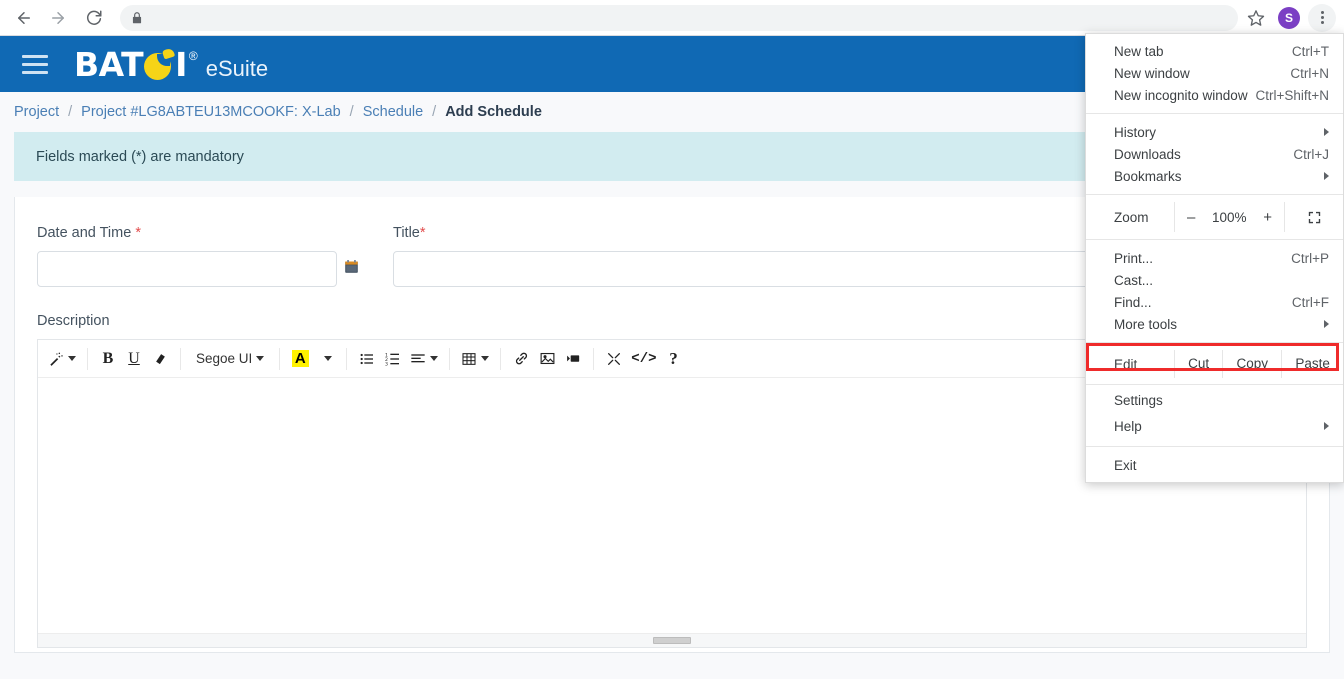 This screenshot has width=1344, height=679. What do you see at coordinates (1138, 400) in the screenshot?
I see `menu-label: Settings` at bounding box center [1138, 400].